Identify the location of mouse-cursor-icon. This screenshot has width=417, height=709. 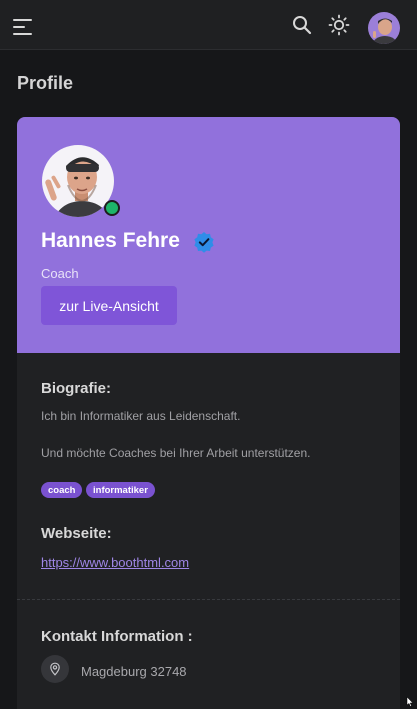
(410, 702).